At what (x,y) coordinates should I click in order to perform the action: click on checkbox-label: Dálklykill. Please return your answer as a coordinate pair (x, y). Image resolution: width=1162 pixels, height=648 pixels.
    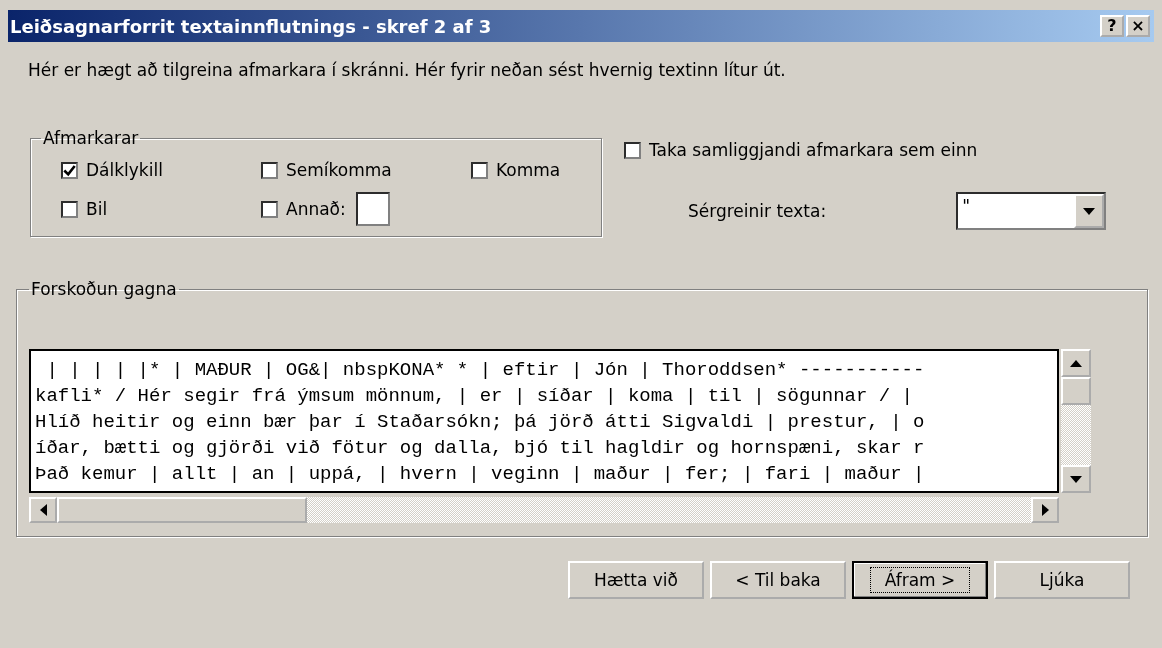
    Looking at the image, I should click on (124, 170).